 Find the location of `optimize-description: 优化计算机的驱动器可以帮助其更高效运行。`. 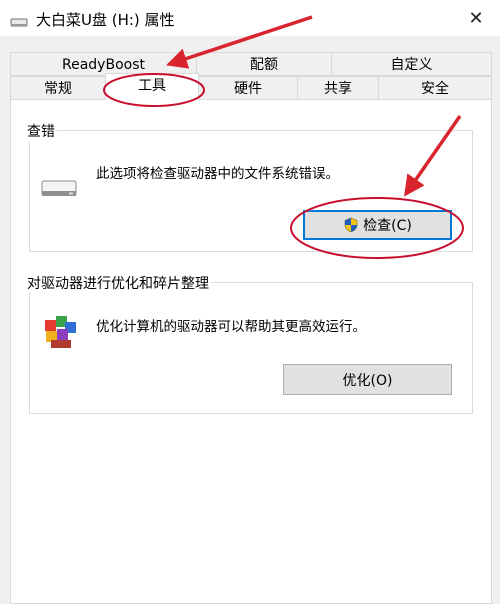

optimize-description: 优化计算机的驱动器可以帮助其更高效运行。 is located at coordinates (231, 327).